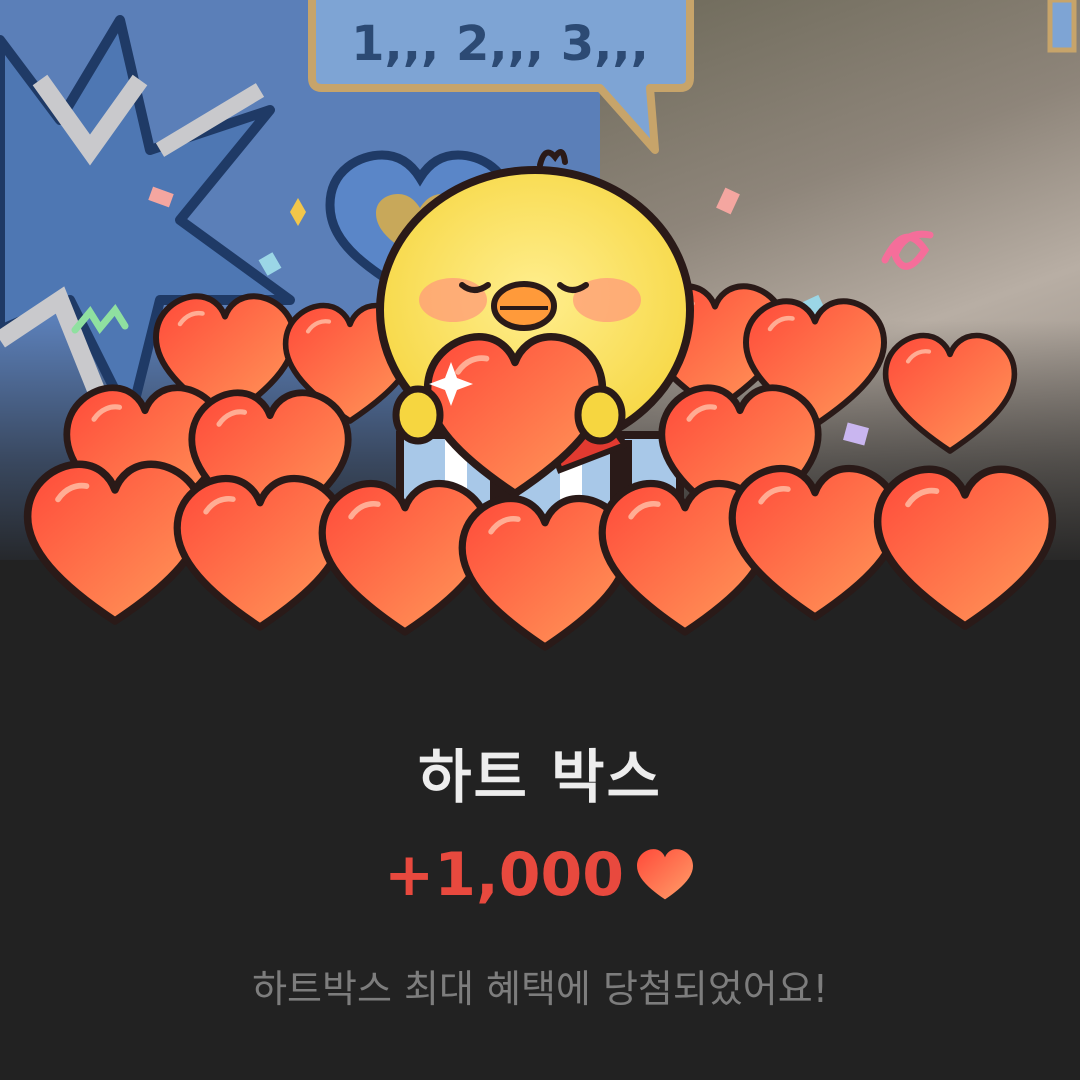  What do you see at coordinates (500, 44) in the screenshot?
I see `speech-bubble-text: 1,,, 2,,, 3,,,` at bounding box center [500, 44].